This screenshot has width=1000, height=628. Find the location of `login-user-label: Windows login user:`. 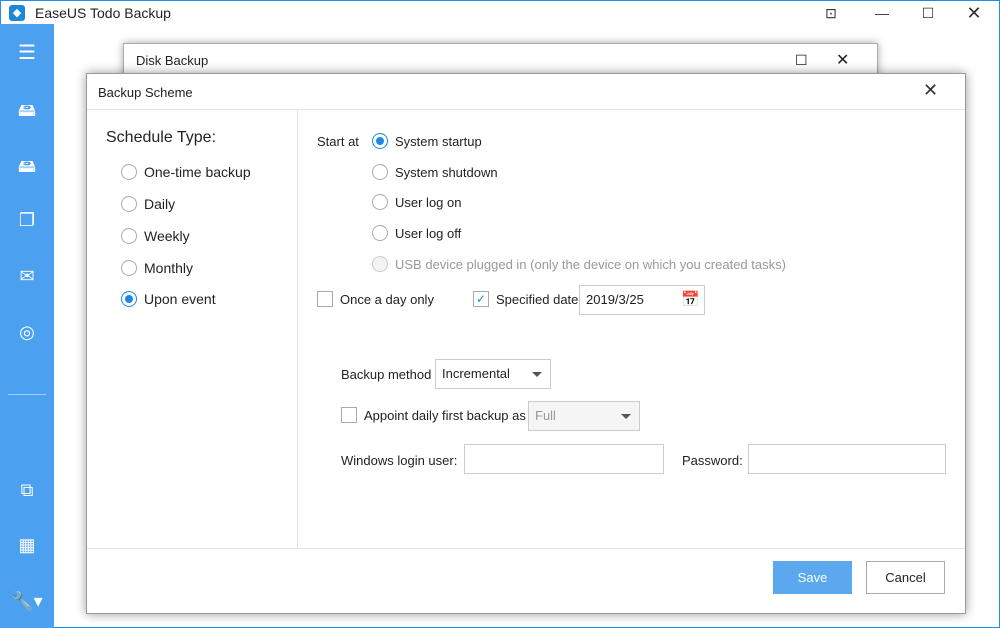

login-user-label: Windows login user: is located at coordinates (399, 460).